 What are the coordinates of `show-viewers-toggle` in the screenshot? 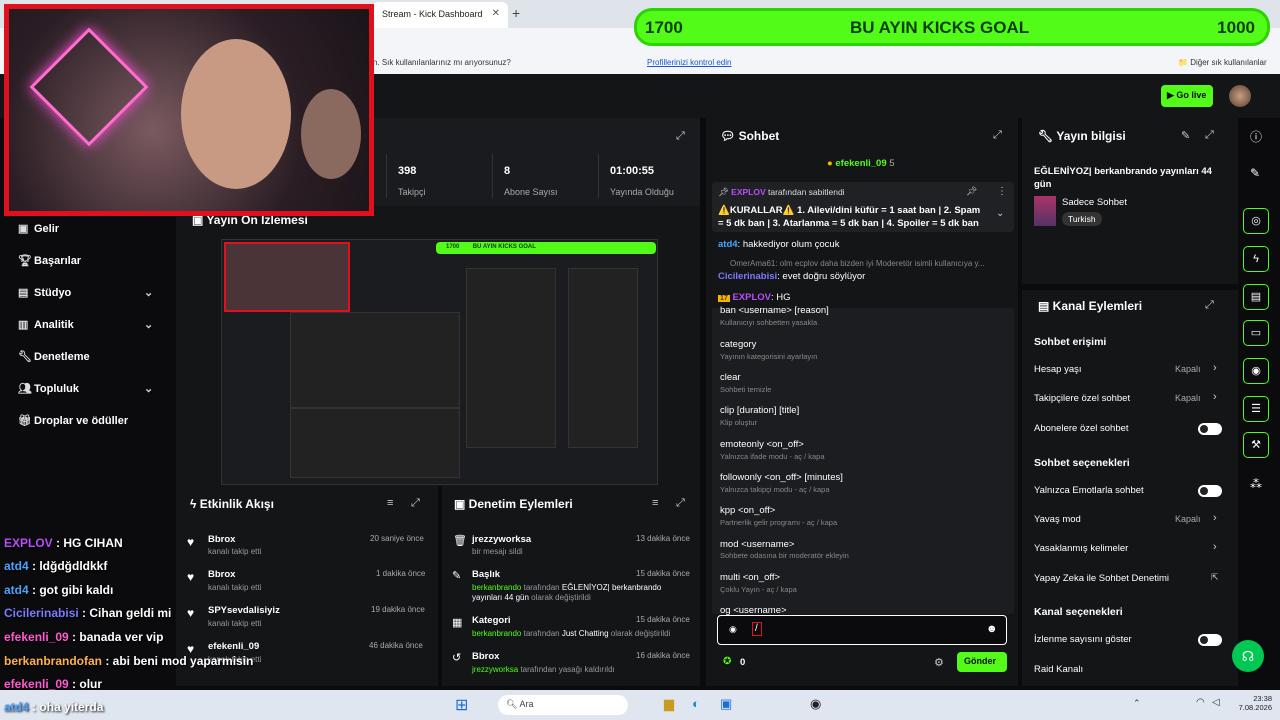 It's located at (1210, 640).